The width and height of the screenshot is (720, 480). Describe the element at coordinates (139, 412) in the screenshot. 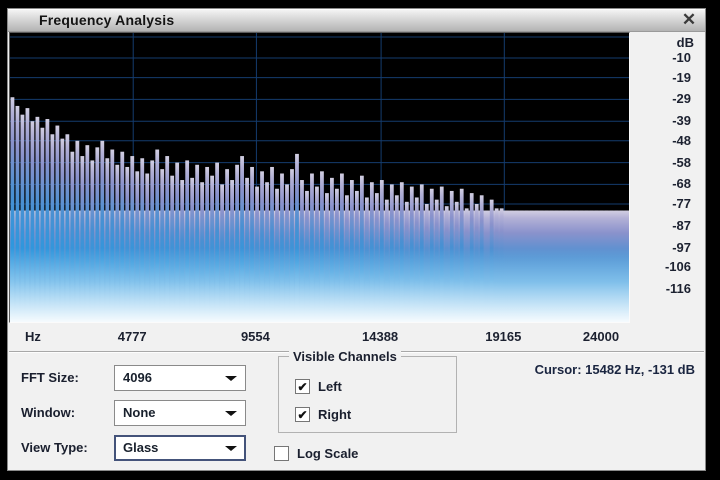

I see `window-fn-value: None` at that location.